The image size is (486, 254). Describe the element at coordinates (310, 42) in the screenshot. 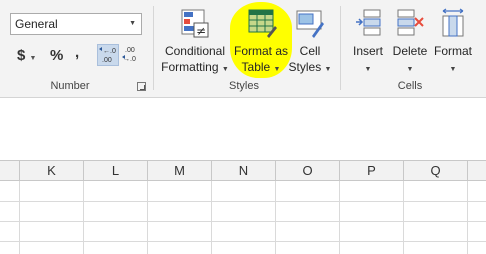

I see `cell-styles-button: Cell Styles ▼` at that location.